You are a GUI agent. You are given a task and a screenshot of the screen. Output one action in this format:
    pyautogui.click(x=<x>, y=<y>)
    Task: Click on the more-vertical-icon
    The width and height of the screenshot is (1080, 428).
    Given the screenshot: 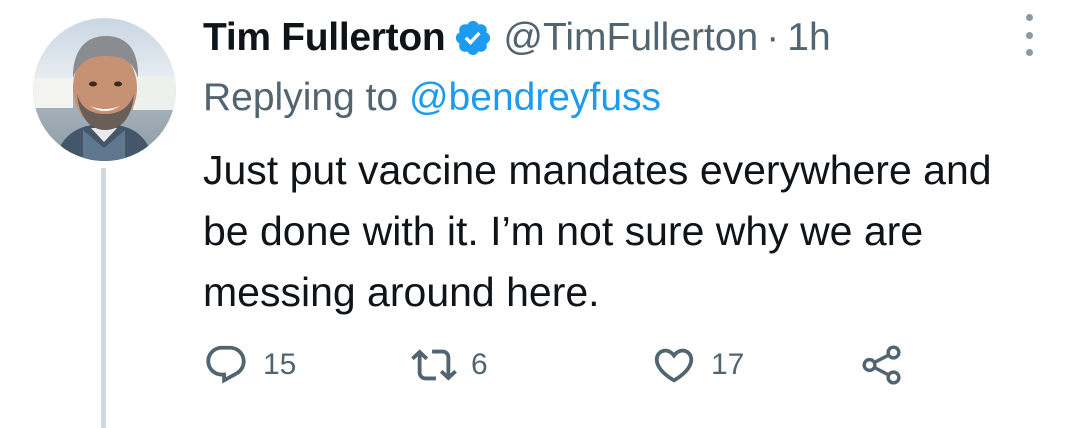 What is the action you would take?
    pyautogui.click(x=1029, y=35)
    